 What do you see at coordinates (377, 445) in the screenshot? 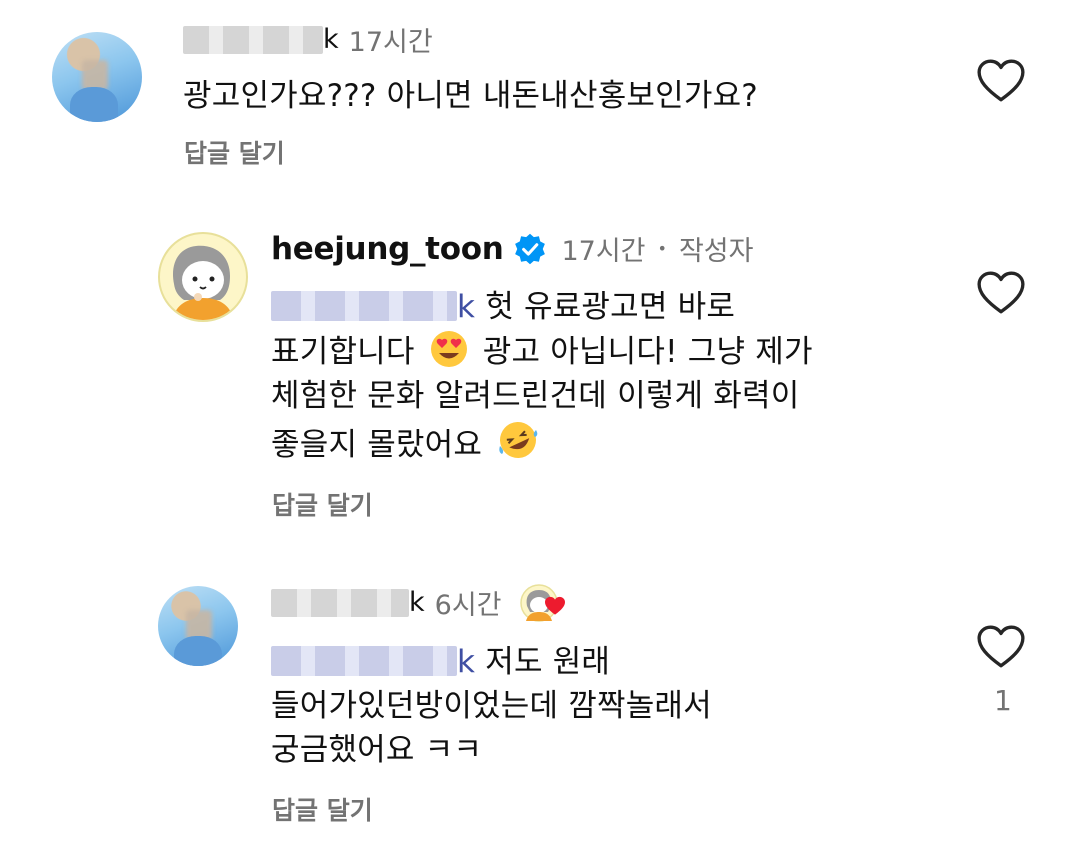
I see `text-segment: 좋을지 몰랐어요` at bounding box center [377, 445].